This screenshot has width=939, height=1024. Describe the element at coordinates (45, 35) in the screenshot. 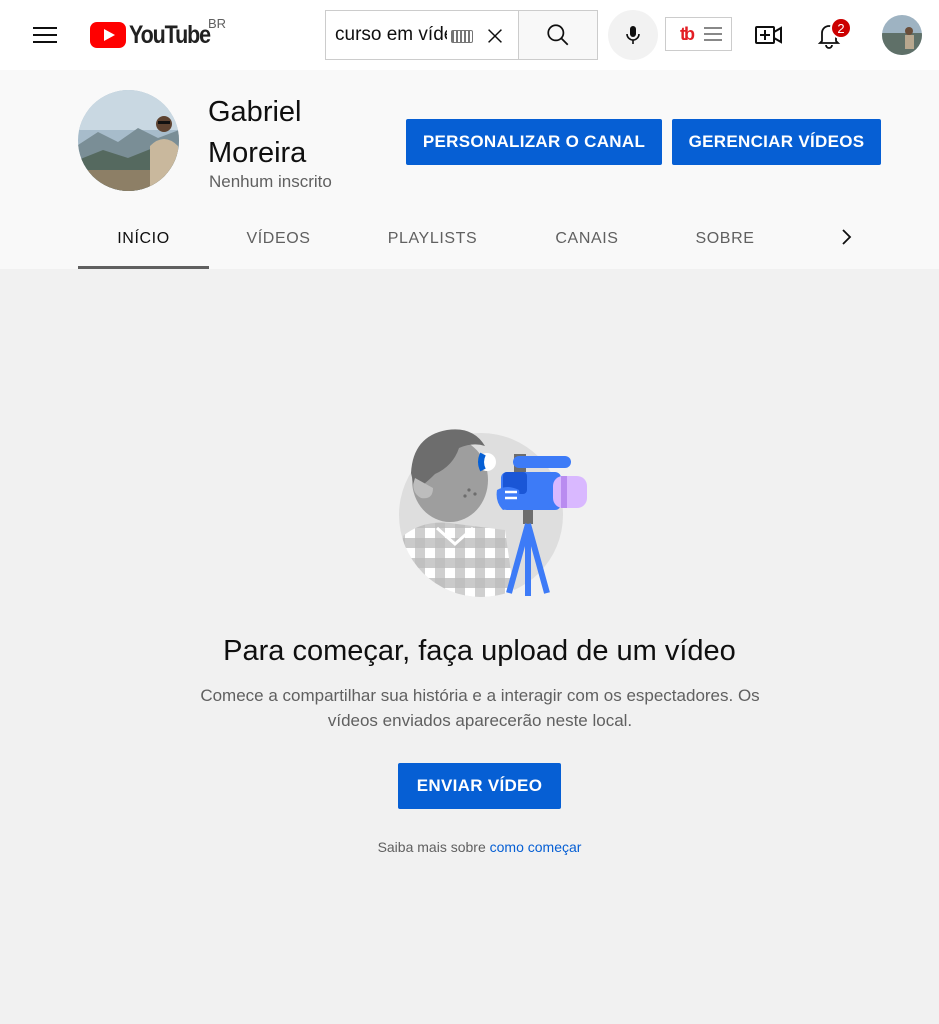

I see `menu-icon` at that location.